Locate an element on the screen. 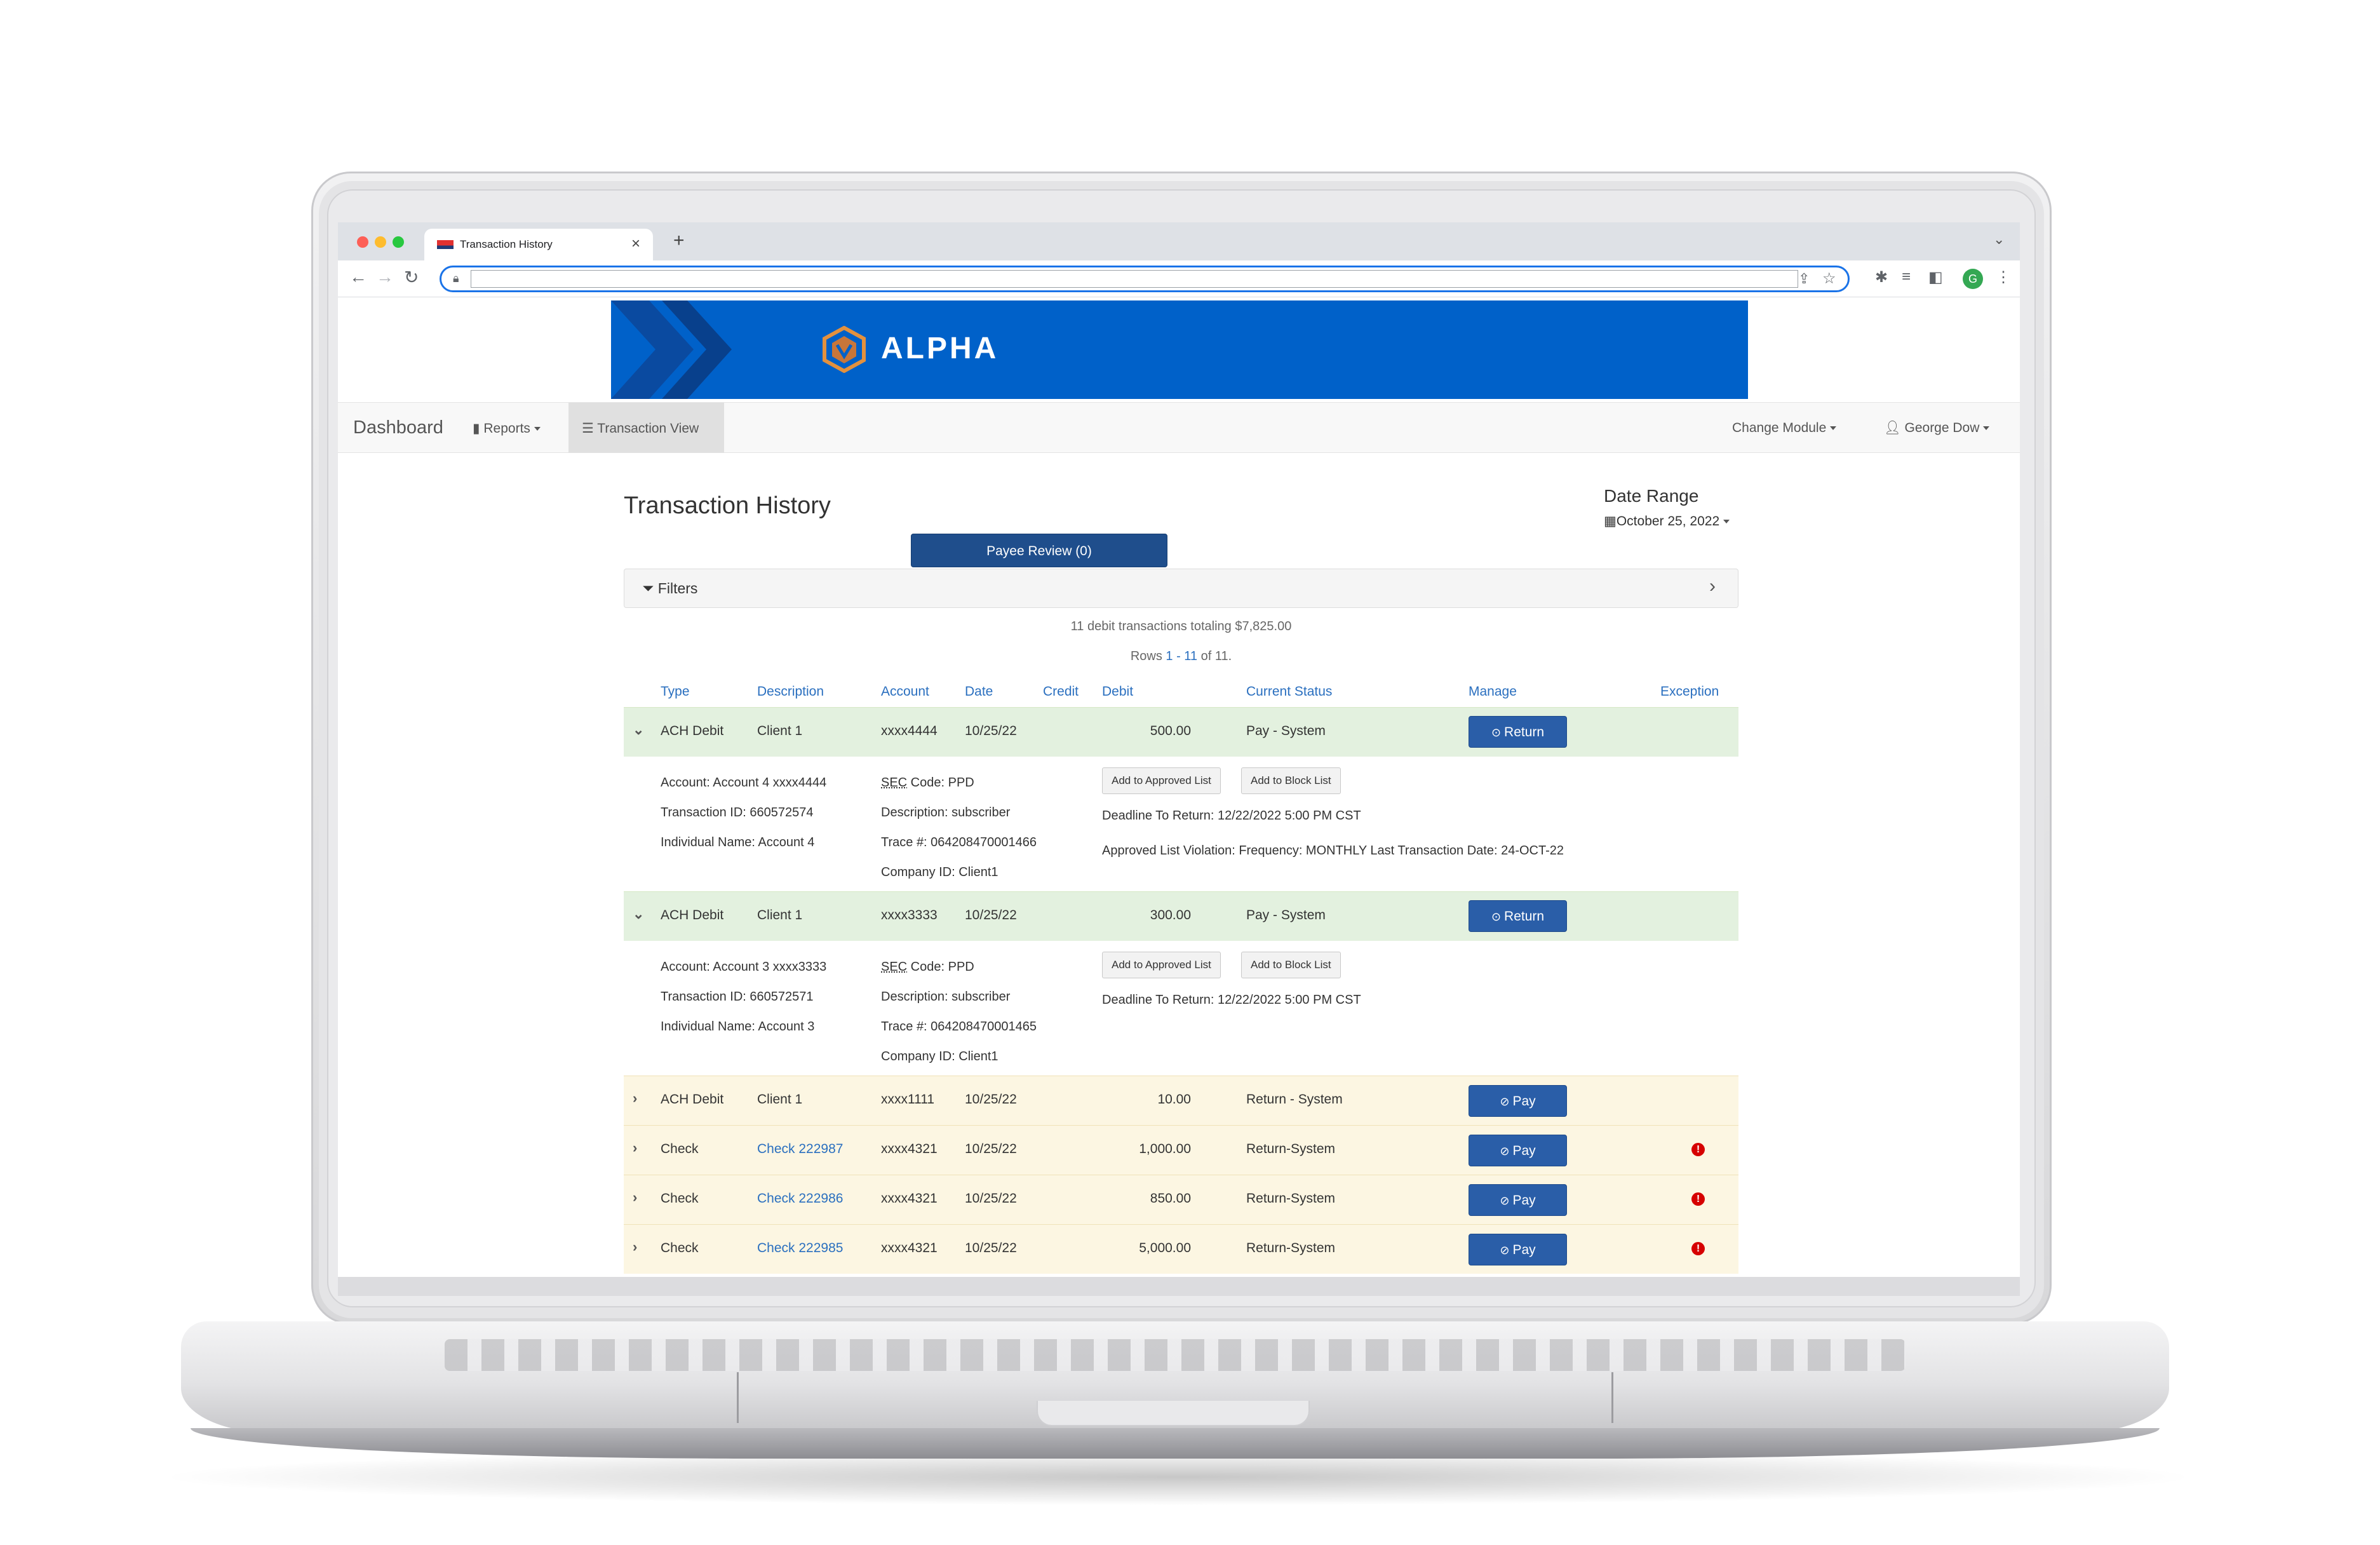  maximize-window-button is located at coordinates (398, 242).